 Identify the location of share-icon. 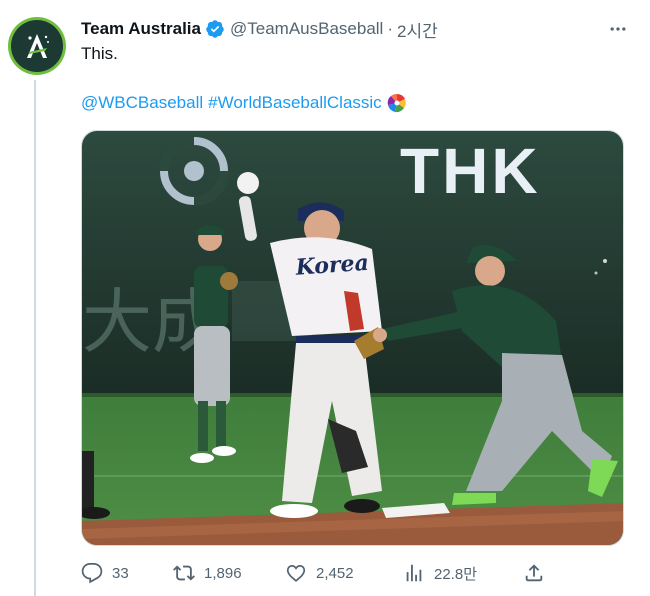
(534, 573).